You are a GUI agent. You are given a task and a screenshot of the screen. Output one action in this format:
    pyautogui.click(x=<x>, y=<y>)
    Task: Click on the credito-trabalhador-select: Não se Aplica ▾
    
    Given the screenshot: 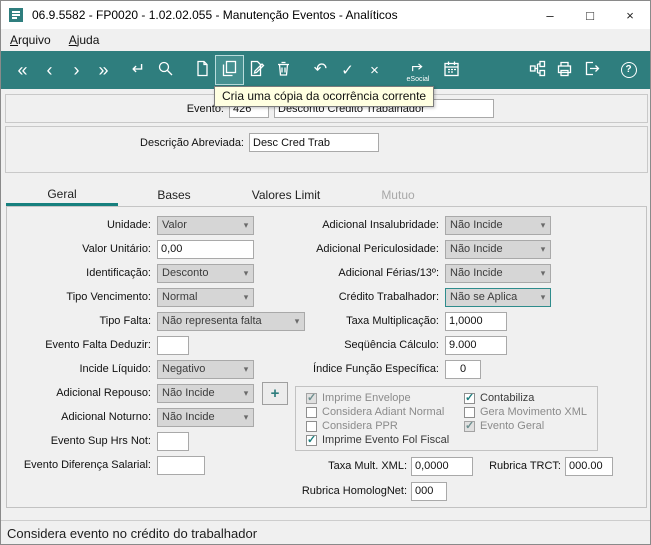 What is the action you would take?
    pyautogui.click(x=498, y=297)
    